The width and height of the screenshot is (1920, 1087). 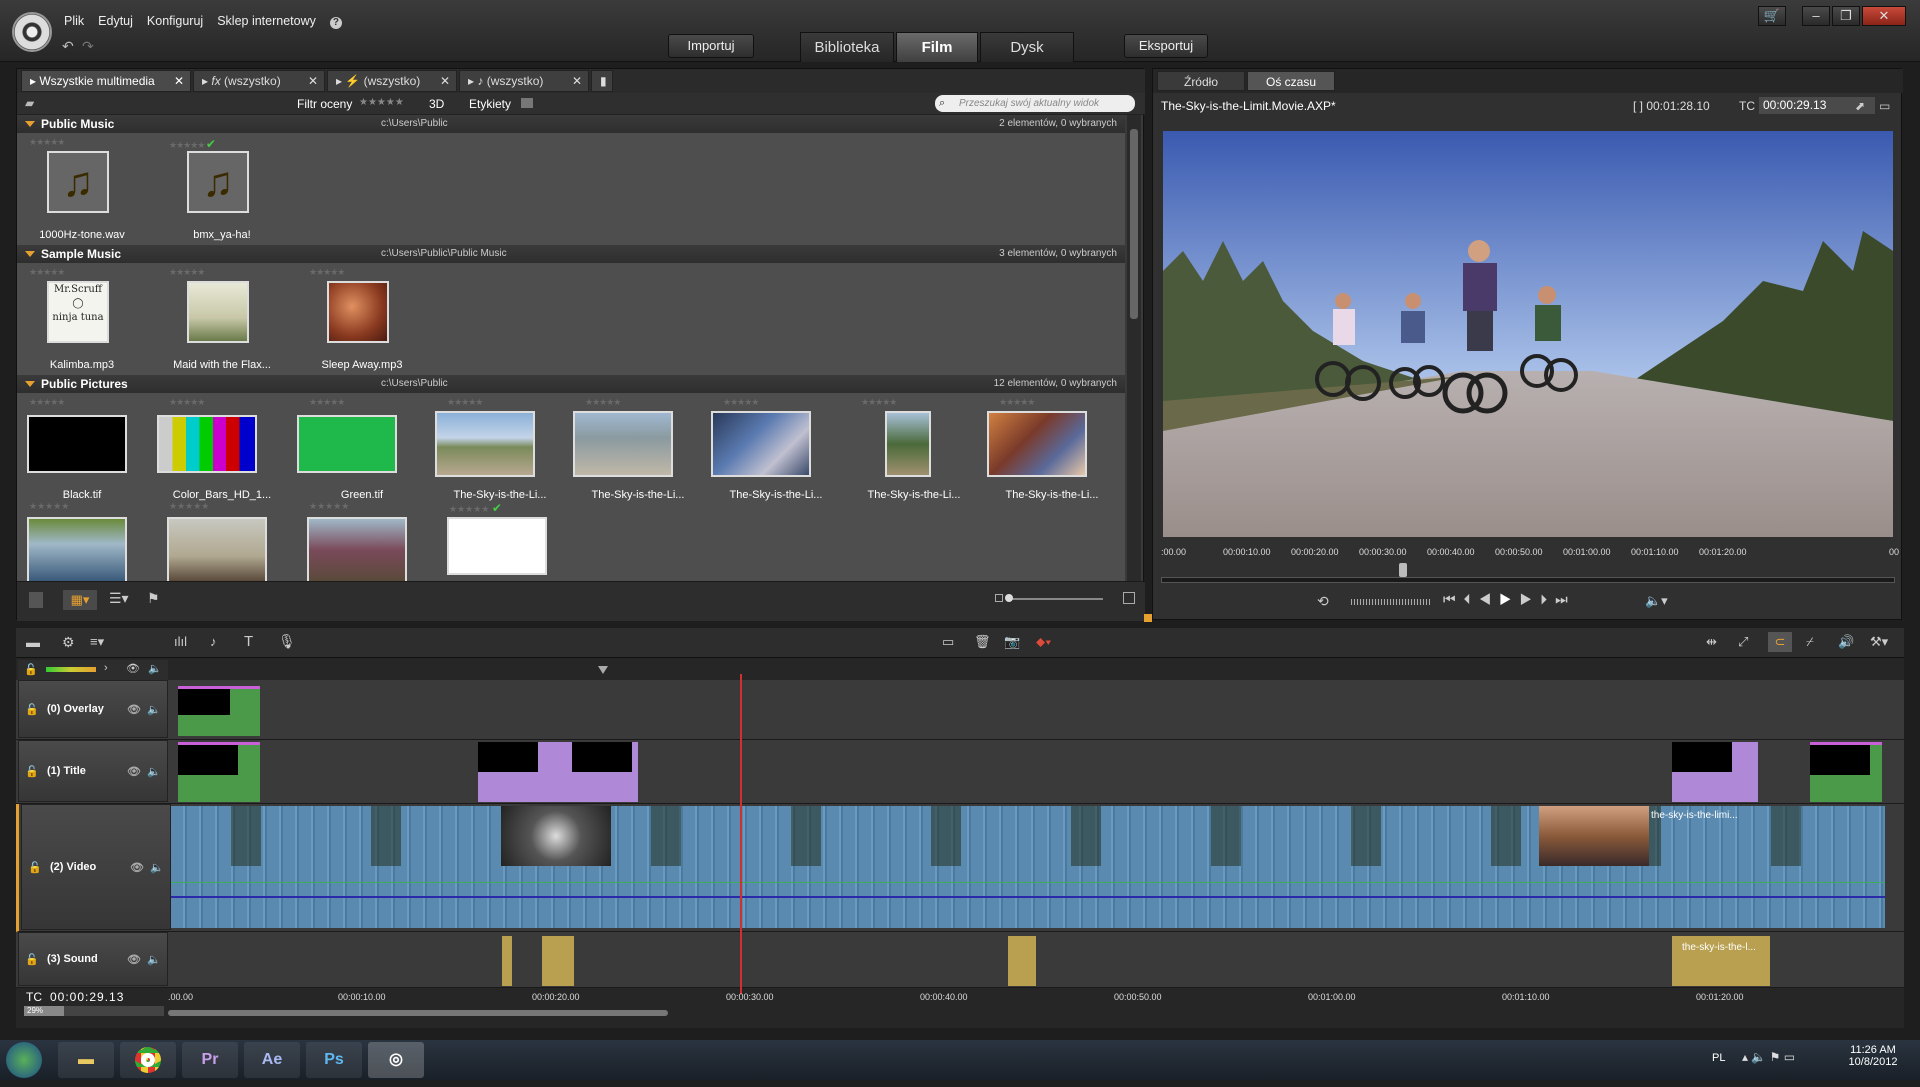 I want to click on soundtrack-icon: ♪, so click(x=213, y=641).